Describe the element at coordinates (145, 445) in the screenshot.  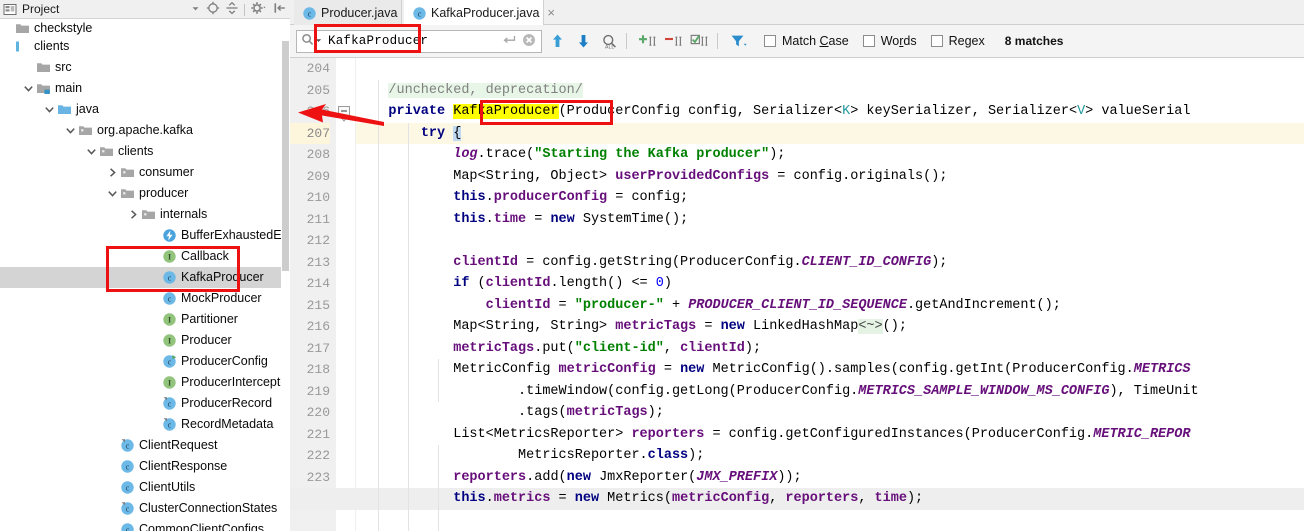
I see `tree-item-clientrequest: c ClientRequest` at that location.